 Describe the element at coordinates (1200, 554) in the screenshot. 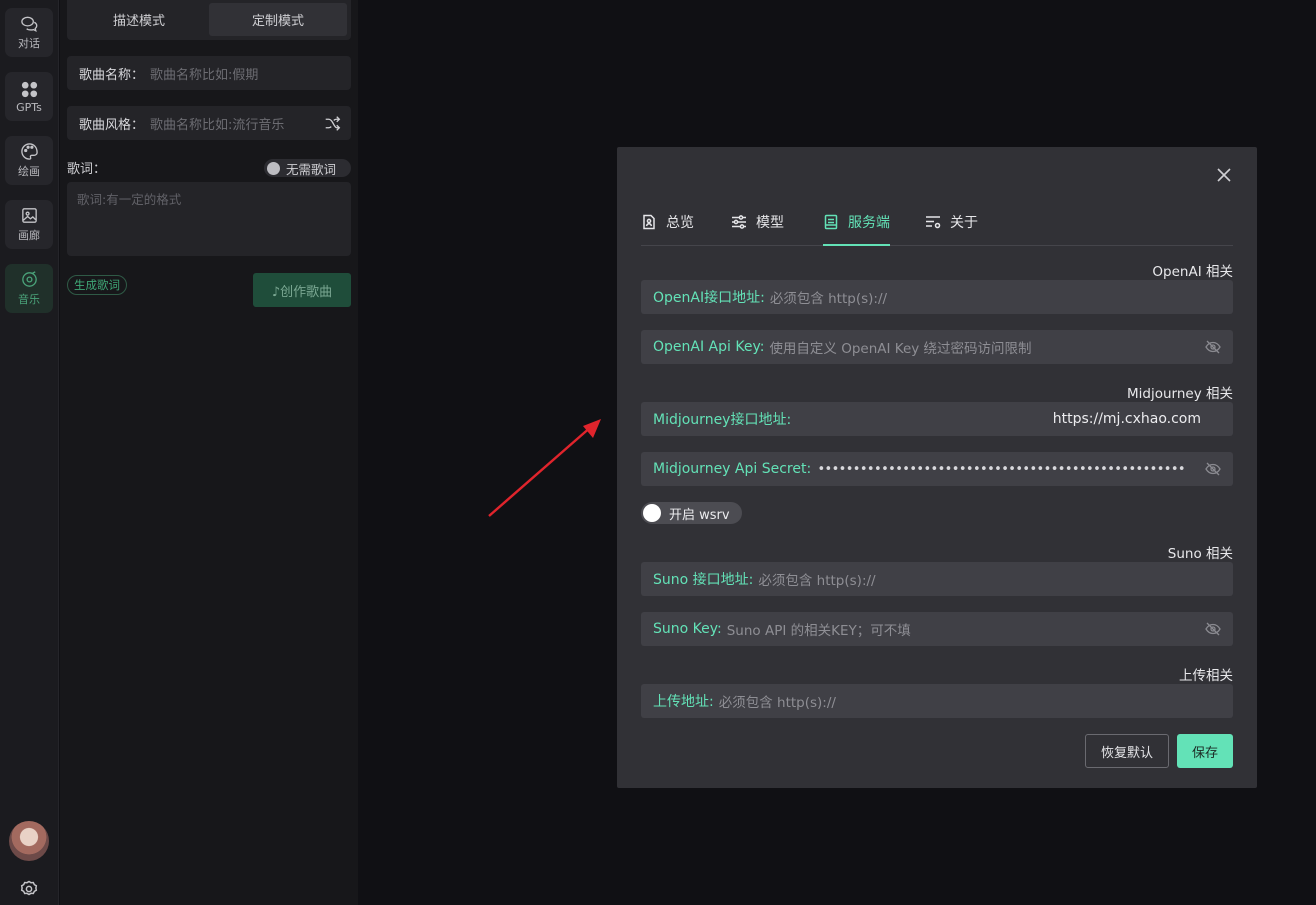

I see `suno-section-title: Suno 相关` at that location.